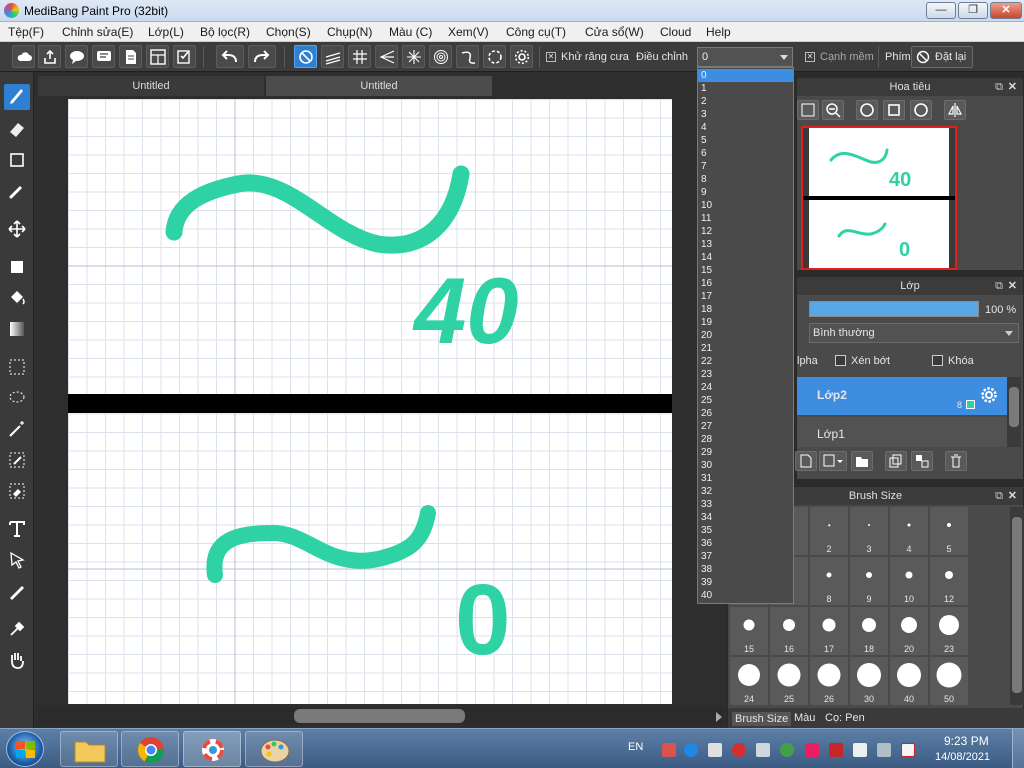  Describe the element at coordinates (745, 257) in the screenshot. I see `dropdown-option: 14` at that location.